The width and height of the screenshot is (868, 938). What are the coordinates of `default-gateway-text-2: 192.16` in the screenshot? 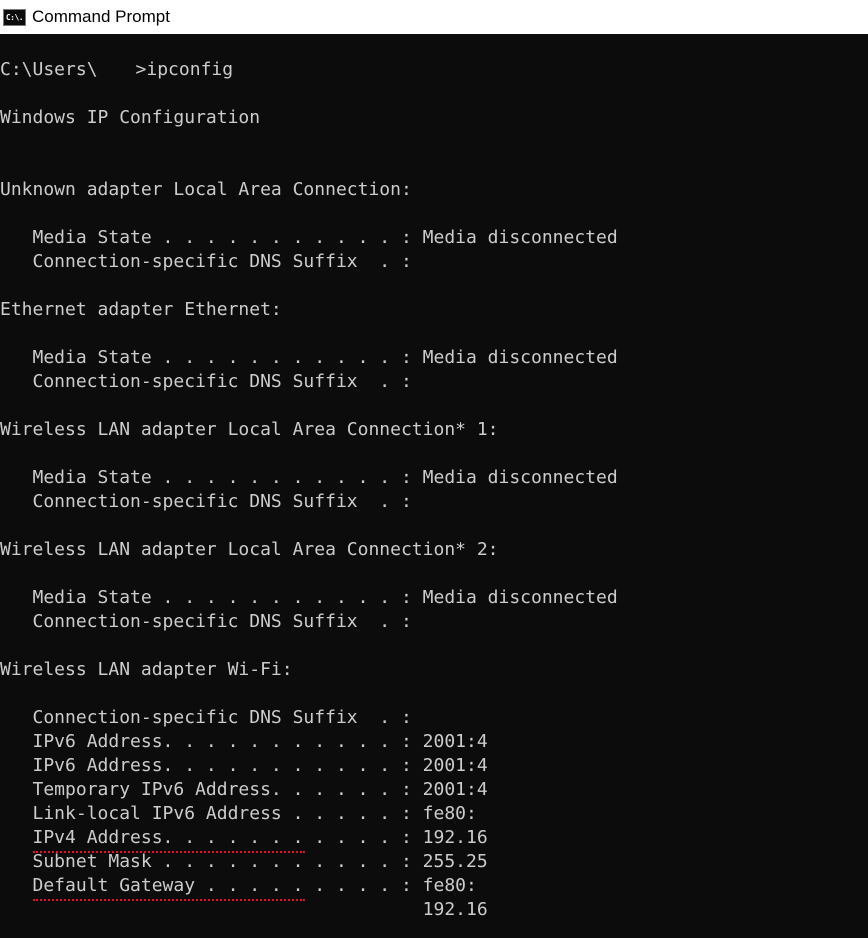 It's located at (244, 909).